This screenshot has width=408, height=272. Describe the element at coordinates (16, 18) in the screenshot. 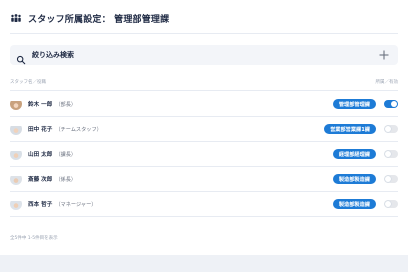

I see `people-group-icon` at that location.